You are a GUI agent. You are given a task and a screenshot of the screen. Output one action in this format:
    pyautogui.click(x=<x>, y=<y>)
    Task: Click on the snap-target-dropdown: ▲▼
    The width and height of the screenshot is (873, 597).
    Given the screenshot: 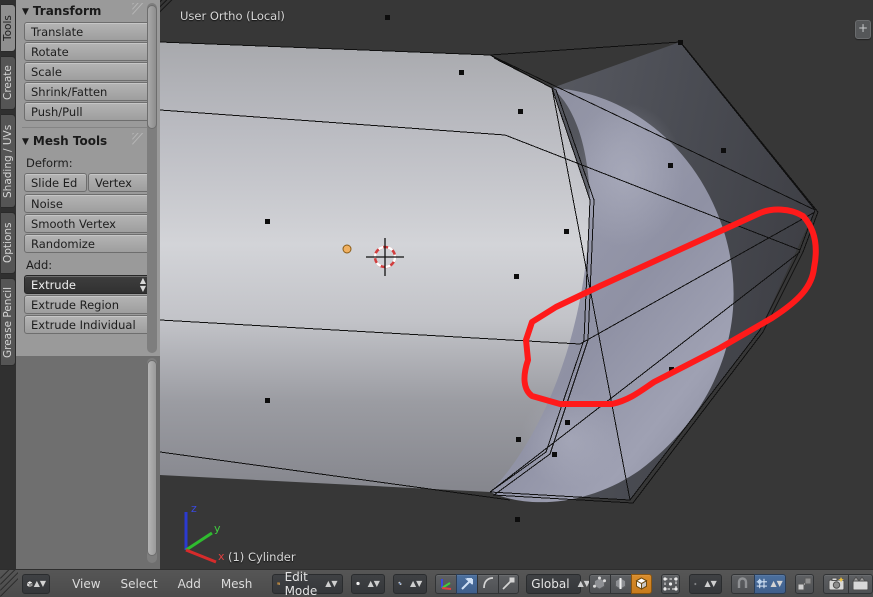 What is the action you would take?
    pyautogui.click(x=769, y=583)
    